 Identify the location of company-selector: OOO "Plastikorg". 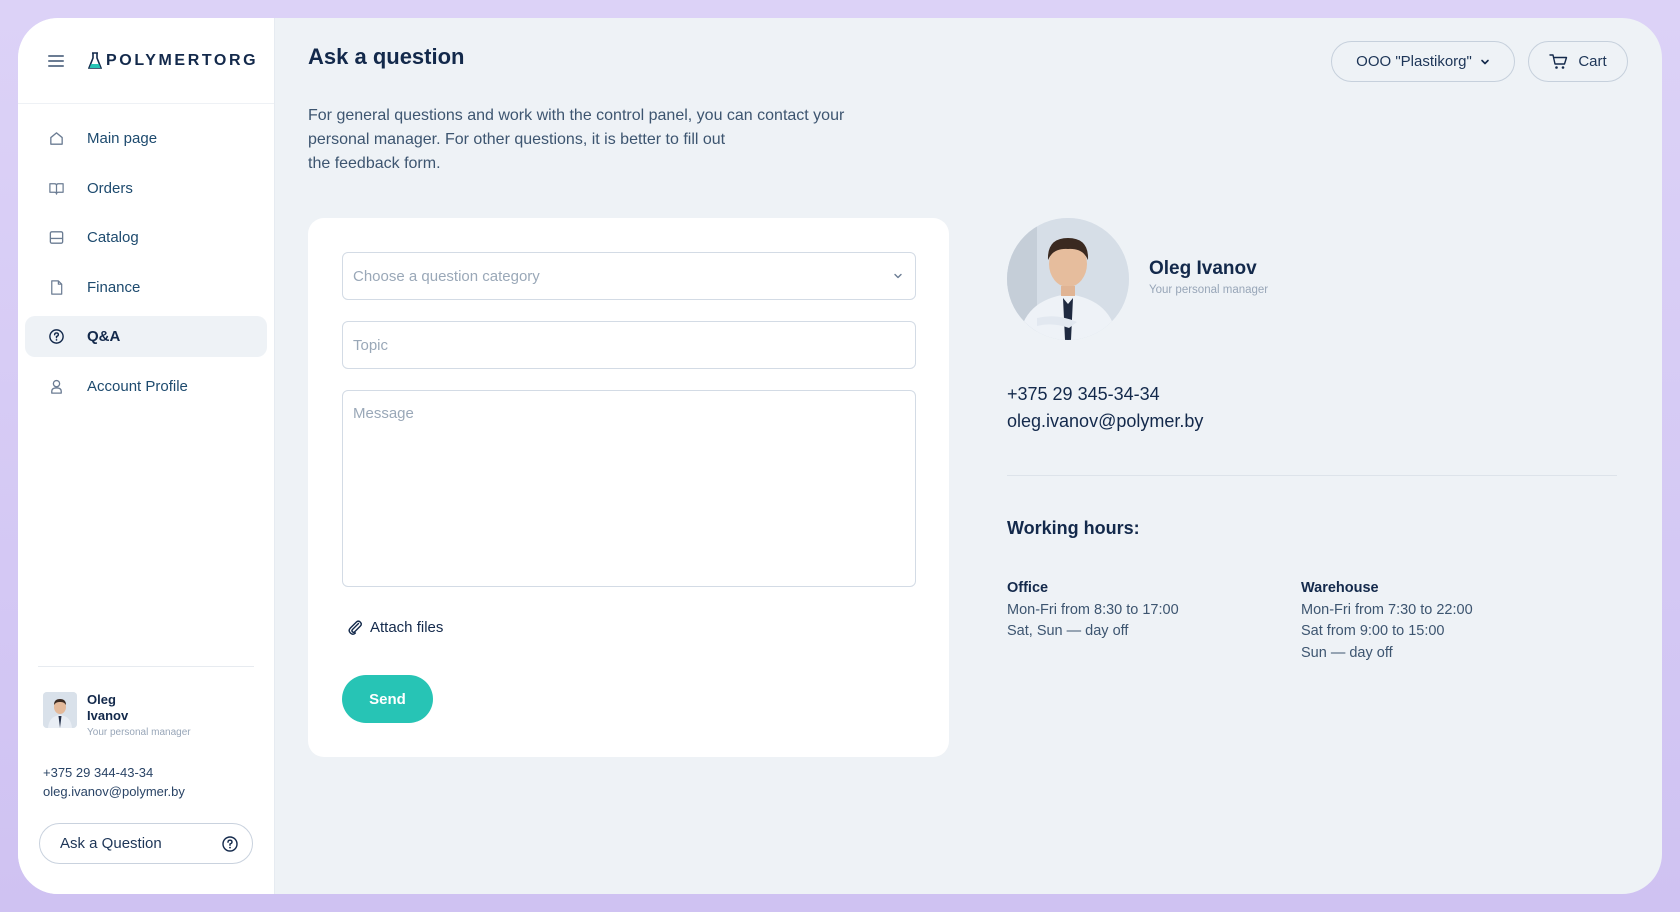
(1423, 61).